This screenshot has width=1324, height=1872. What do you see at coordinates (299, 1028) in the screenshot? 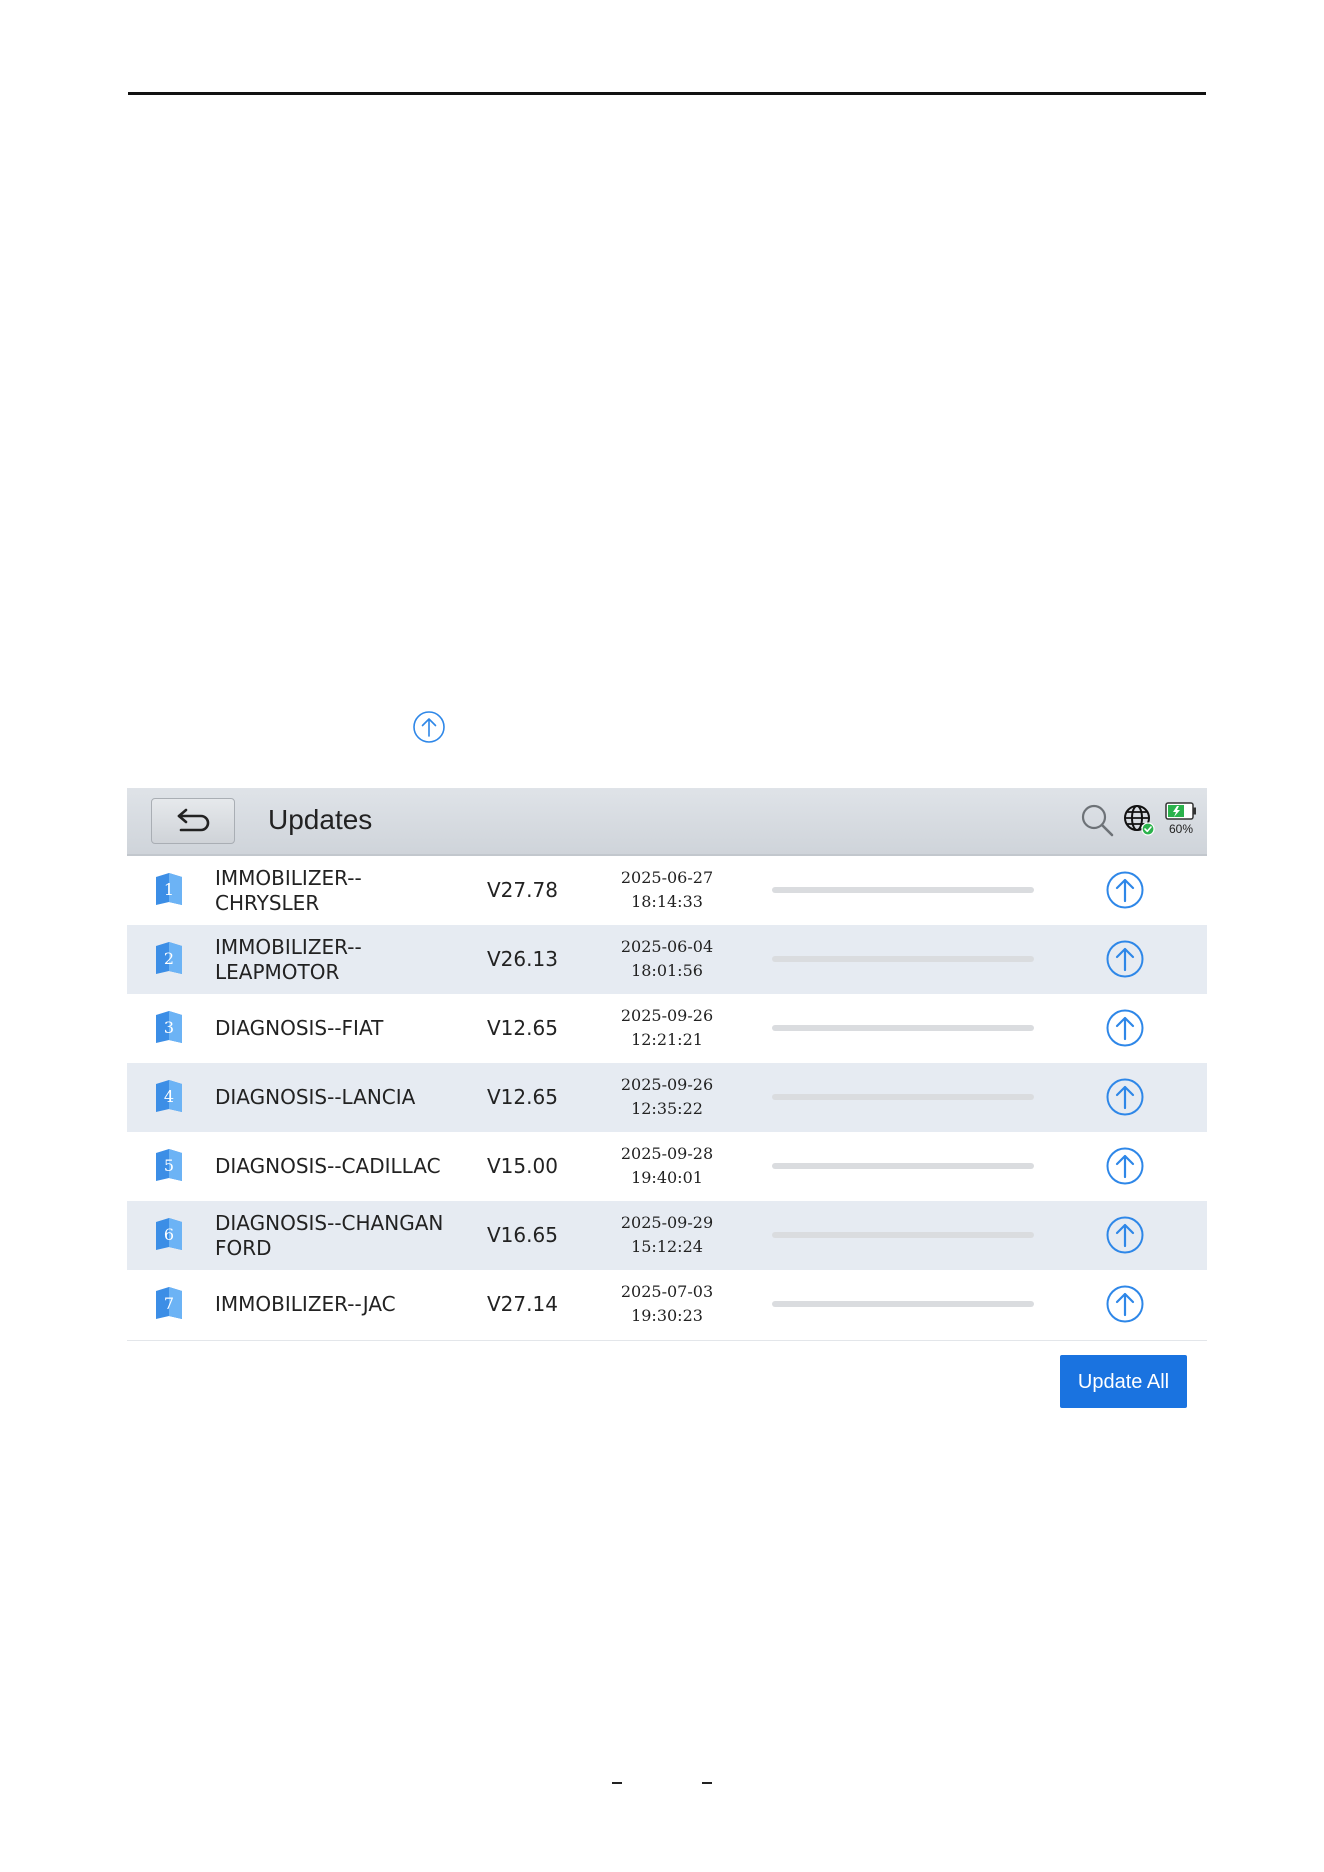
I see `row-name: DIAGNOSIS--FIAT` at bounding box center [299, 1028].